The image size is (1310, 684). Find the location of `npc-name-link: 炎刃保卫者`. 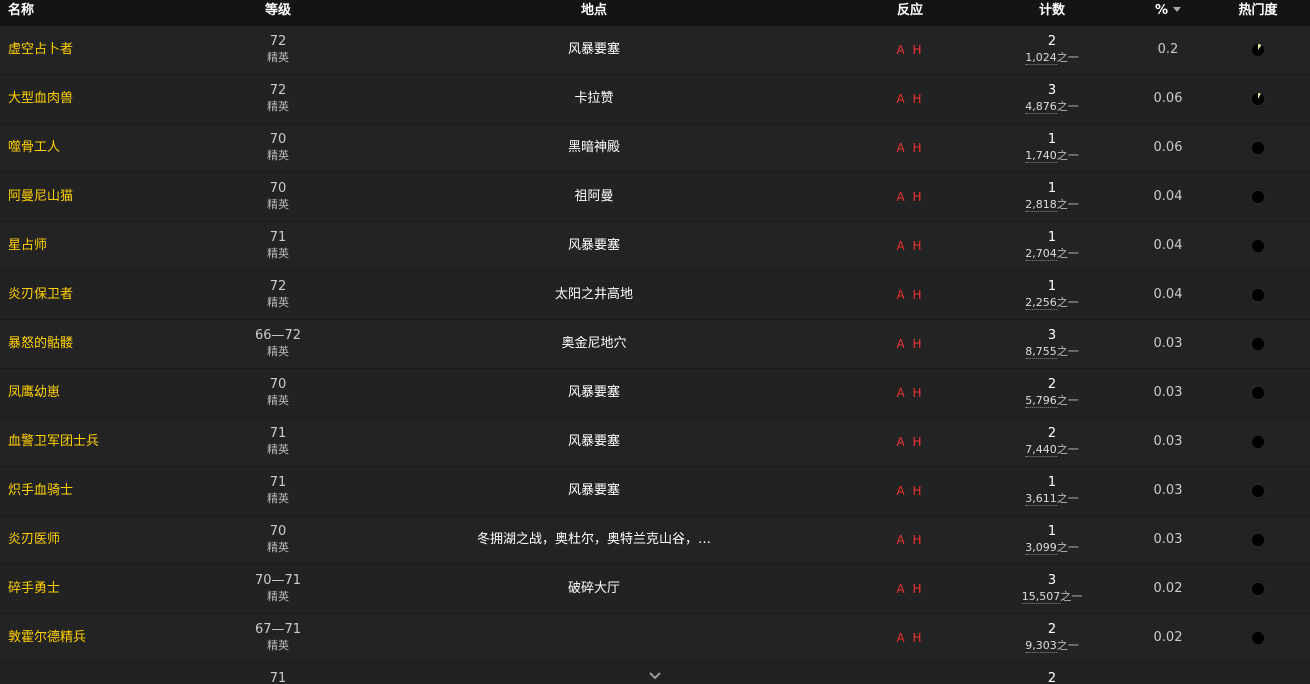

npc-name-link: 炎刃保卫者 is located at coordinates (40, 295).